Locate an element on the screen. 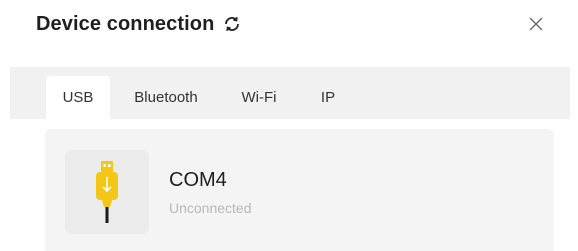 This screenshot has width=578, height=251. device-icon-box is located at coordinates (107, 192).